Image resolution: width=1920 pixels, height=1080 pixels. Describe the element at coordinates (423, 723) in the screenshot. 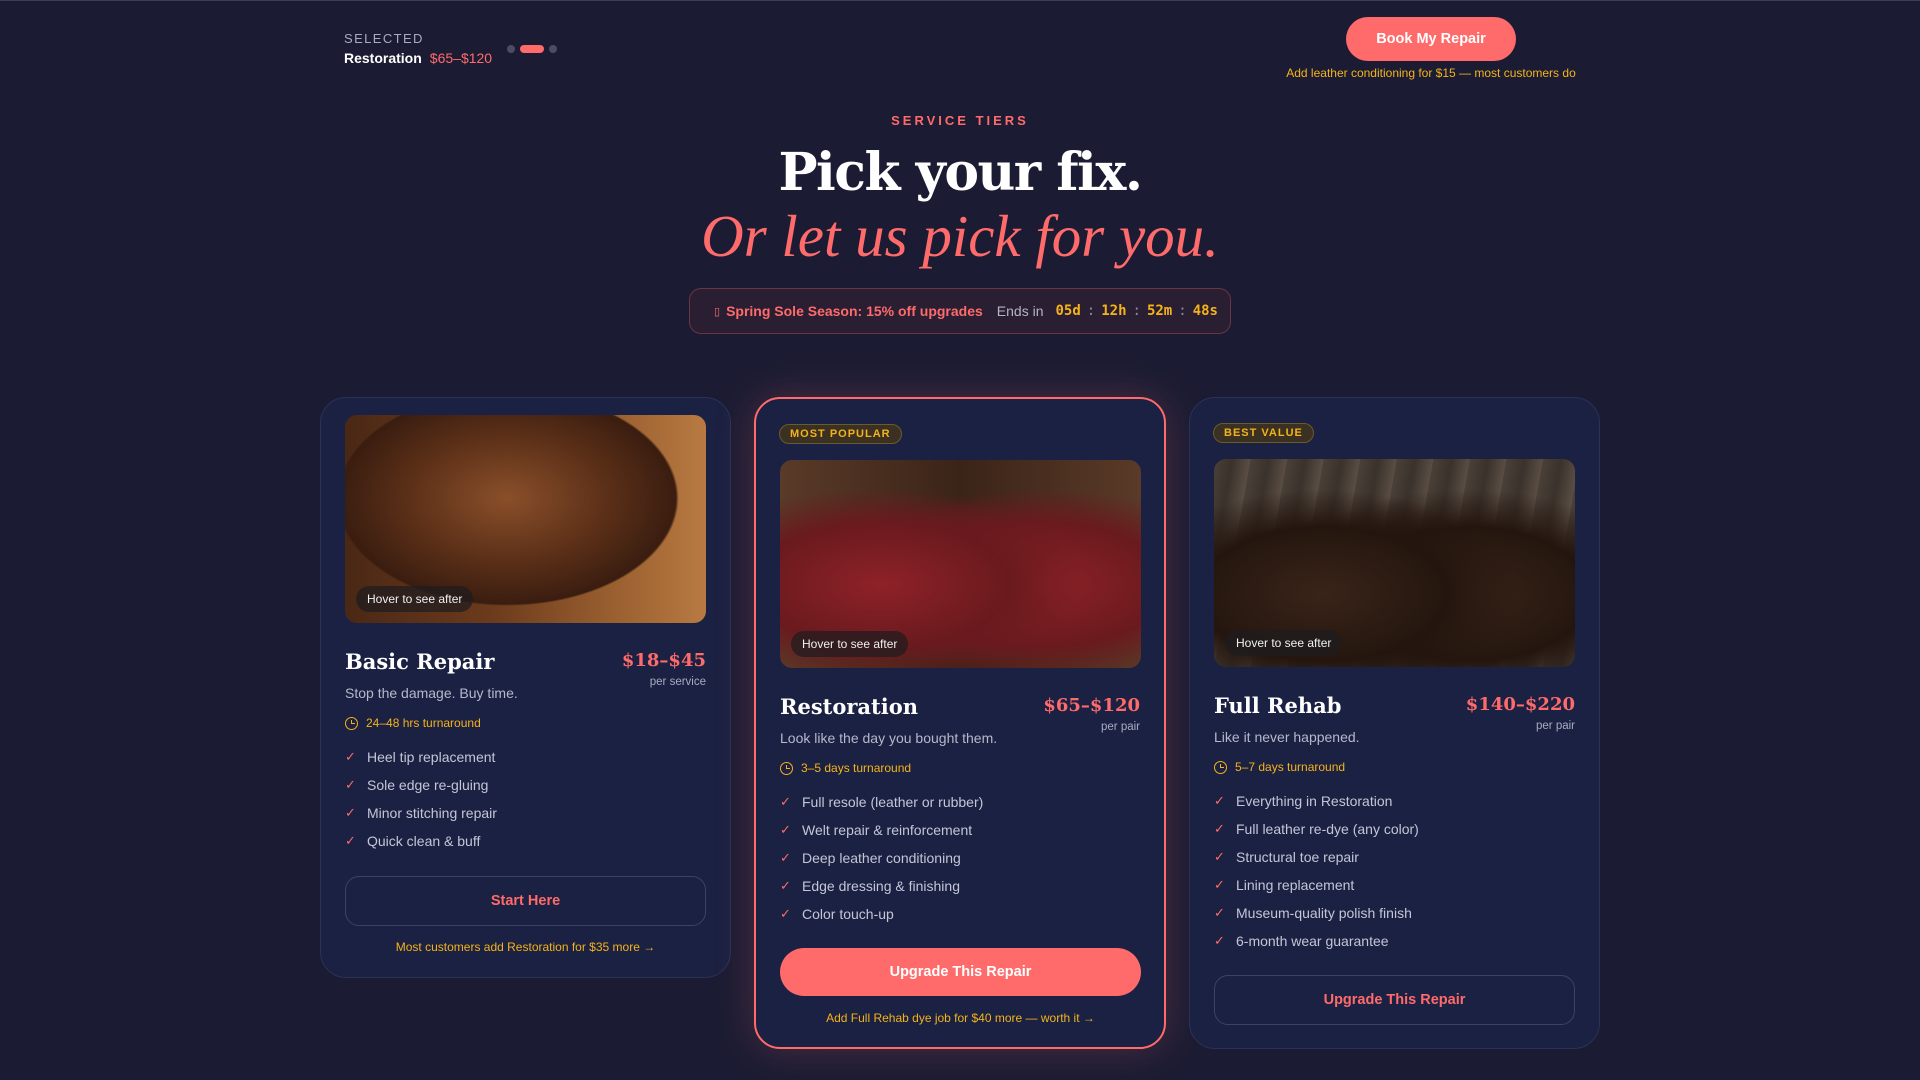

I see `turnaround-text: 24–48 hrs turnaround` at that location.